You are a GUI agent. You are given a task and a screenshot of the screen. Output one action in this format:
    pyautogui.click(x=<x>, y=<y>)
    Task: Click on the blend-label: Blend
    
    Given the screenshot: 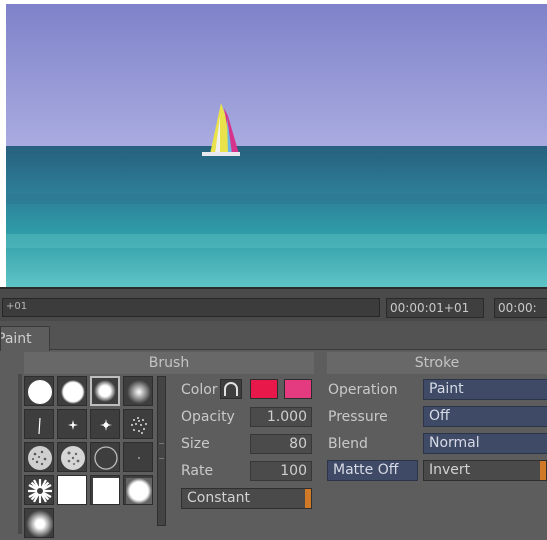 What is the action you would take?
    pyautogui.click(x=348, y=444)
    